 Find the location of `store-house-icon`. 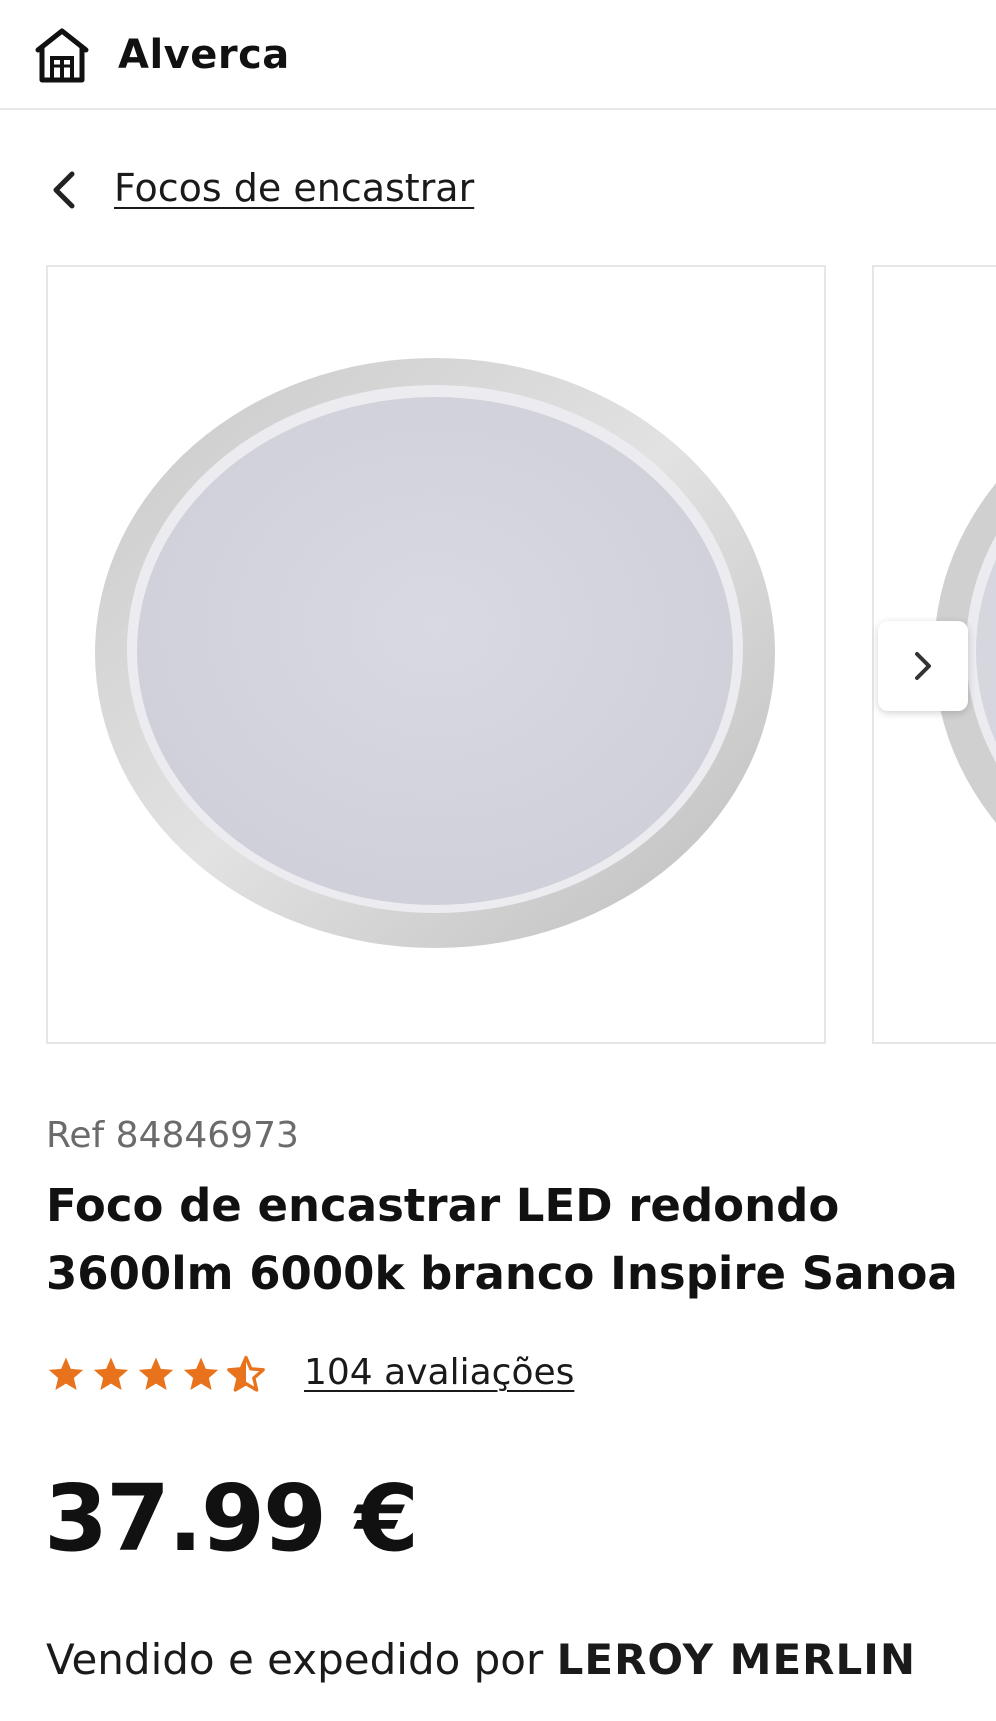

store-house-icon is located at coordinates (62, 55).